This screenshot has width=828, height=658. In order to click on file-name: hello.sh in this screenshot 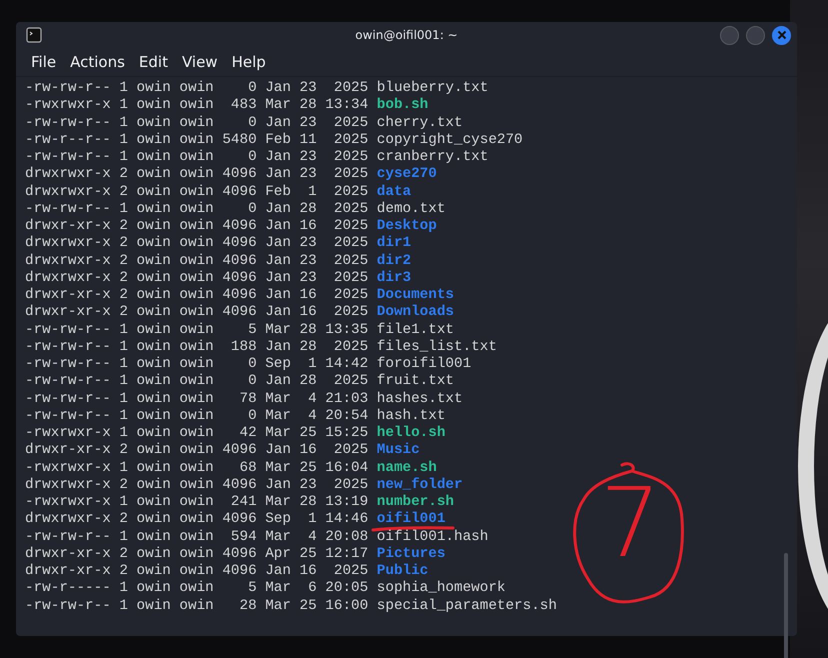, I will do `click(411, 433)`.